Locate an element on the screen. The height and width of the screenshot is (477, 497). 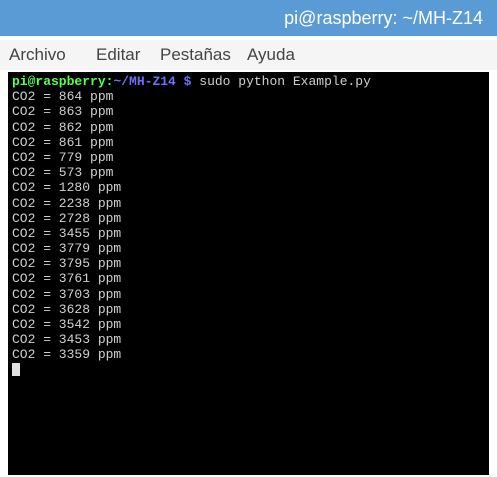
output-line: CO2 = 3795 ppm is located at coordinates (67, 264).